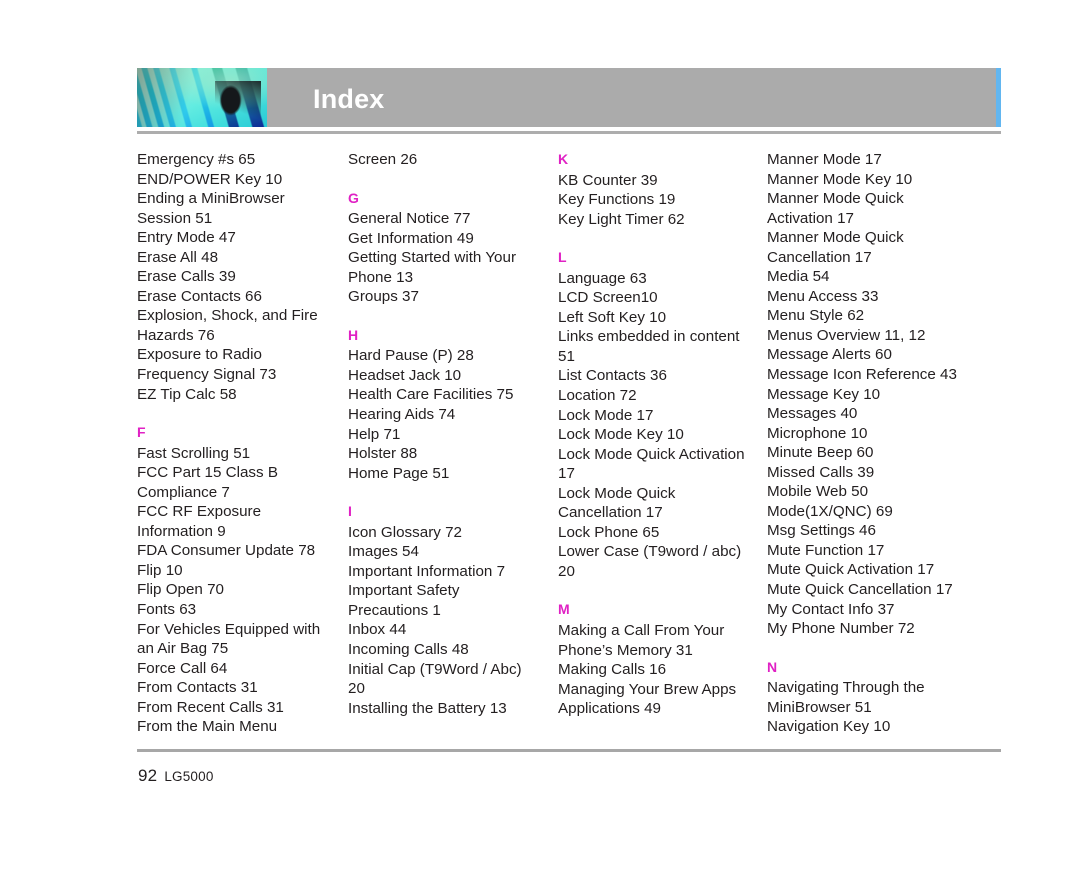 This screenshot has width=1080, height=883. What do you see at coordinates (427, 708) in the screenshot?
I see `index-entry: Installing the Battery 13` at bounding box center [427, 708].